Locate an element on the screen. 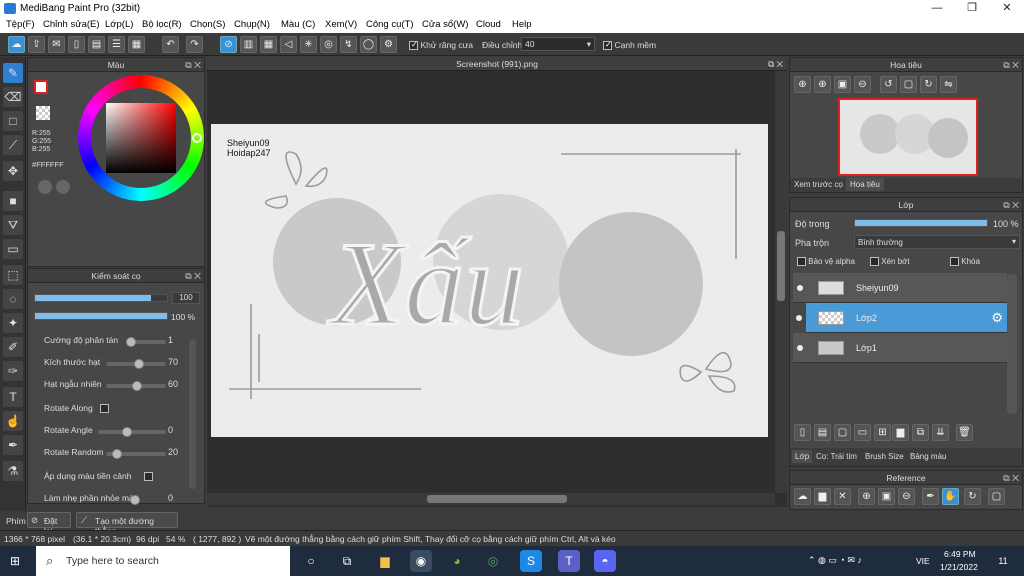 This screenshot has height=576, width=1024. operation-tool-icon: ☝ is located at coordinates (13, 421).